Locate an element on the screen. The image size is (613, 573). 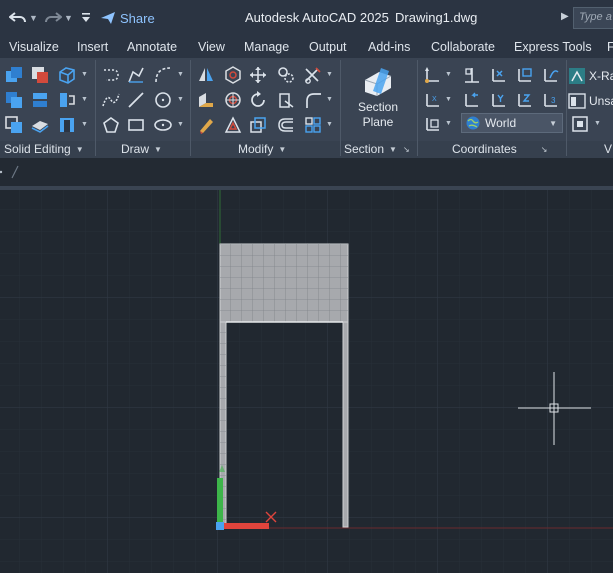
subtract-icon is located at coordinates (40, 75).